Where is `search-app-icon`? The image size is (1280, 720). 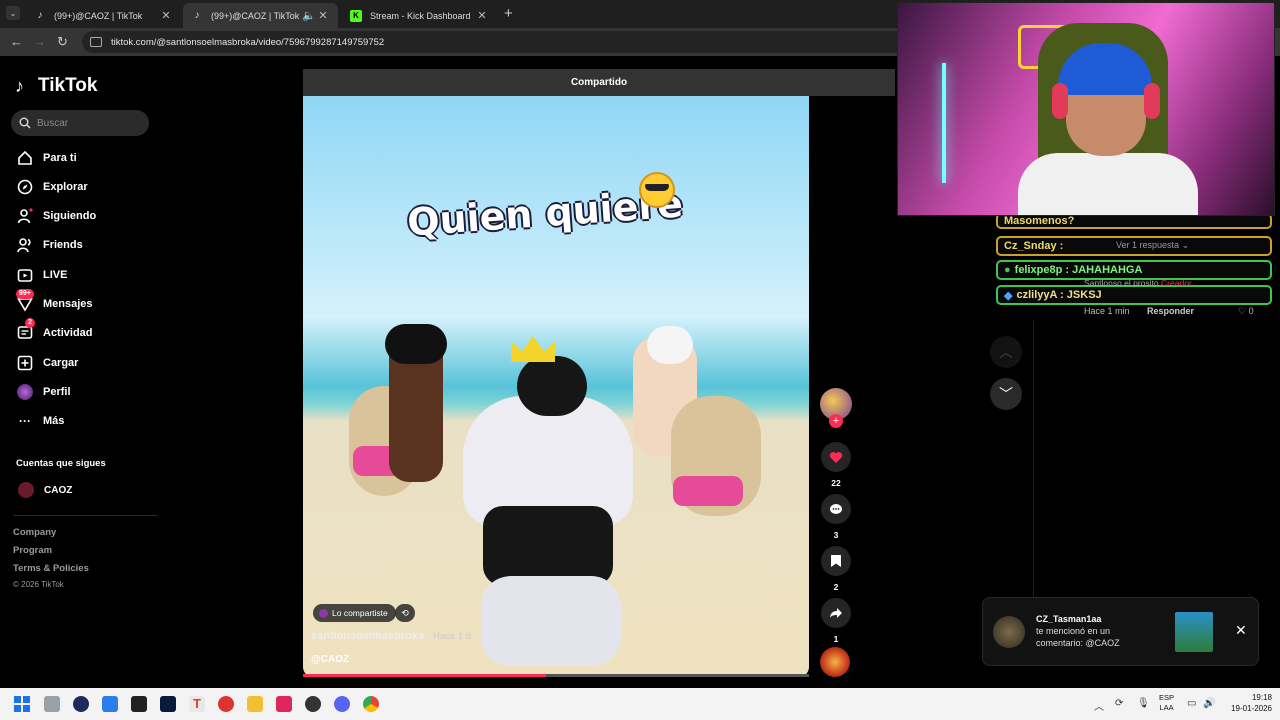
search-app-icon is located at coordinates (52, 704).